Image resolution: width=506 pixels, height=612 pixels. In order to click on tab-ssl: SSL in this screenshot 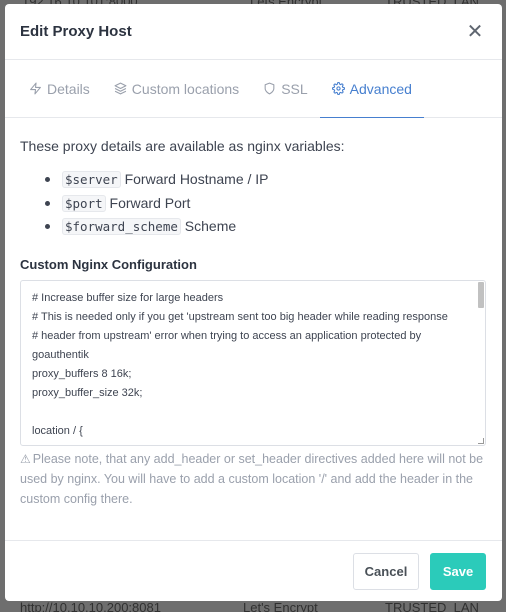, I will do `click(285, 88)`.